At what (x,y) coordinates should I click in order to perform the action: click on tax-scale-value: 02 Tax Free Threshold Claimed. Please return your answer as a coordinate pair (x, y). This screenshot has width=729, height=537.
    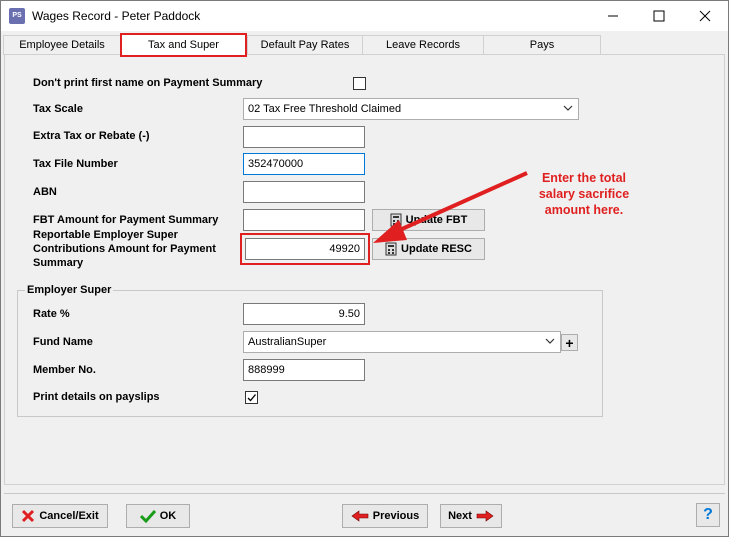
    Looking at the image, I should click on (325, 109).